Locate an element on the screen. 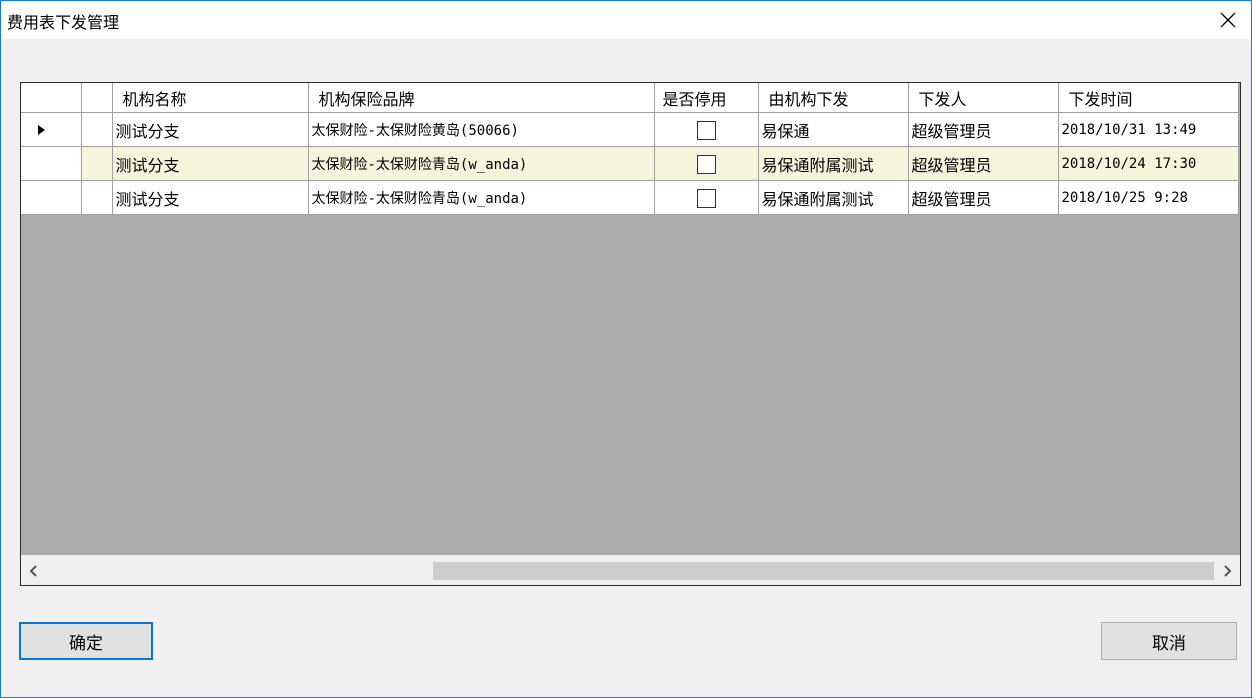 Image resolution: width=1252 pixels, height=698 pixels. cell-time: 2018/10/24 17:30 is located at coordinates (1148, 163).